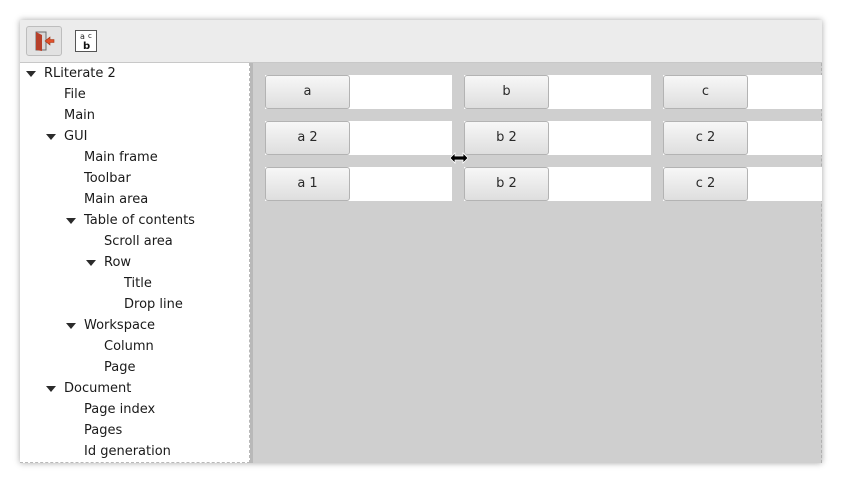 Image resolution: width=842 pixels, height=483 pixels. What do you see at coordinates (134, 178) in the screenshot?
I see `tree-item: Toolbar` at bounding box center [134, 178].